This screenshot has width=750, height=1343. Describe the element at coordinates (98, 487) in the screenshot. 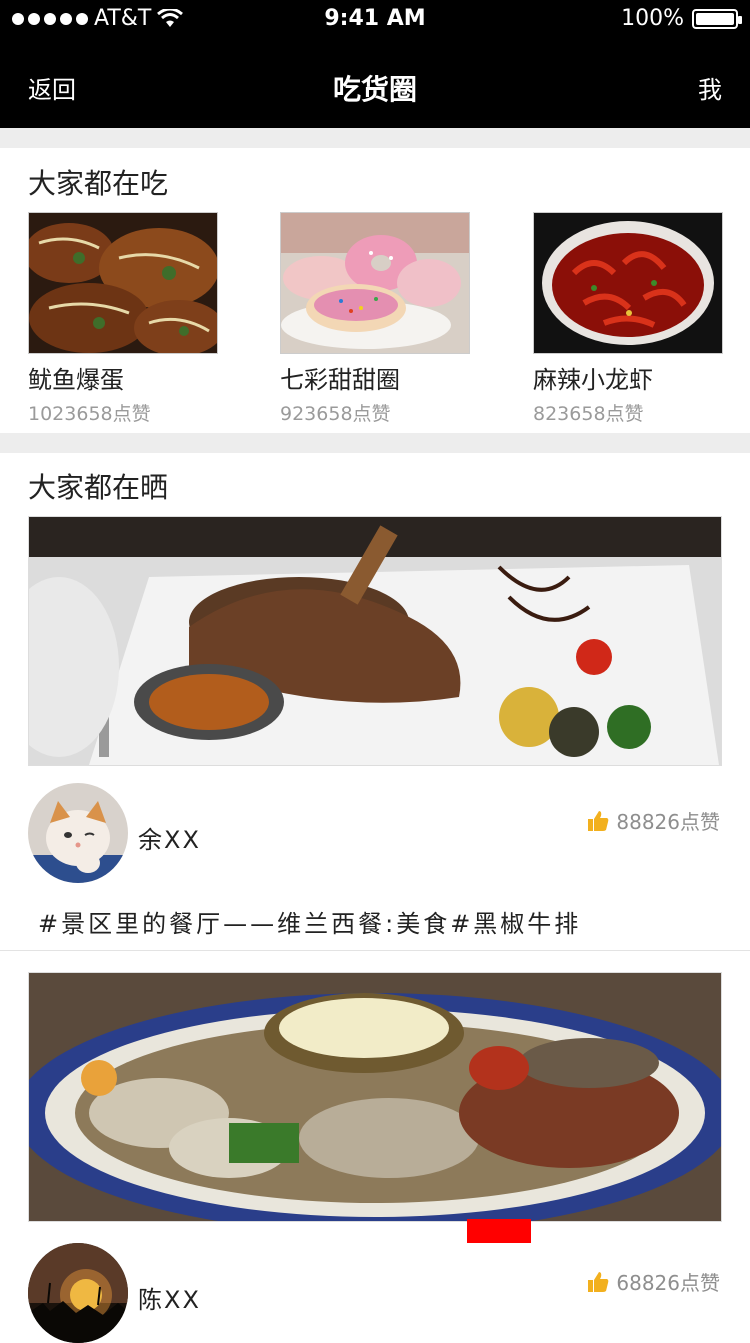

I see `feed-section-title: 大家都在晒` at that location.